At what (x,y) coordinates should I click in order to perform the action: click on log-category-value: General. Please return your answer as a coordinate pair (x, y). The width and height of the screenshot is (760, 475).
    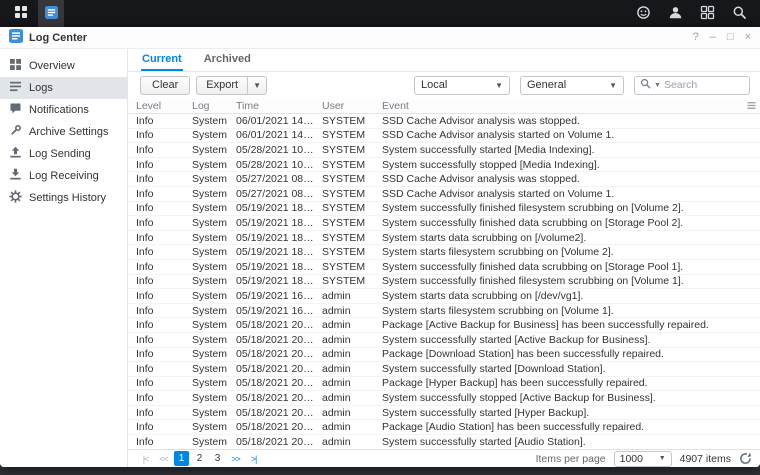
    Looking at the image, I should click on (547, 85).